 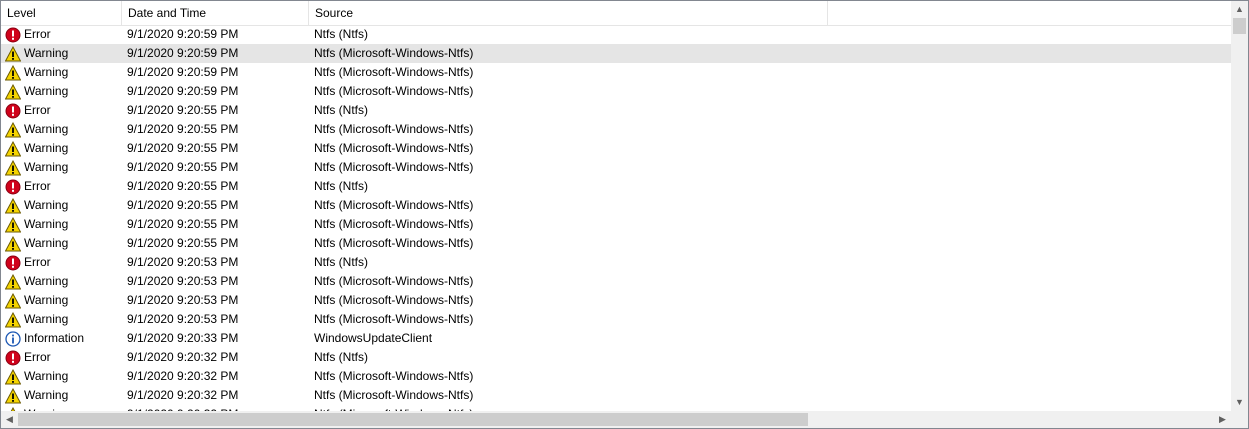 I want to click on horizontal-scrollbar: ◀ ▶, so click(x=616, y=419).